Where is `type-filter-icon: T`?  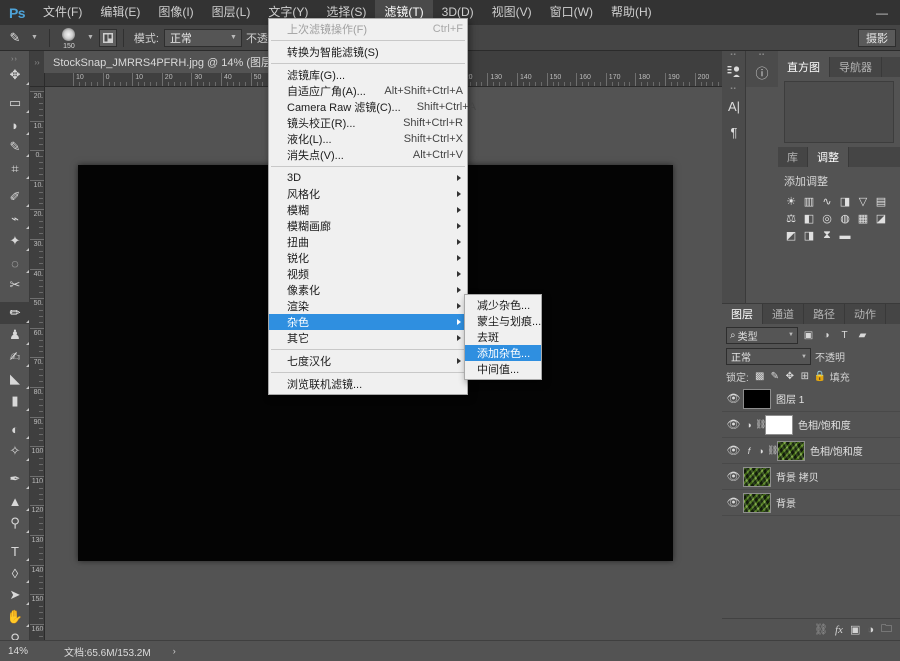
type-filter-icon: T is located at coordinates (844, 335).